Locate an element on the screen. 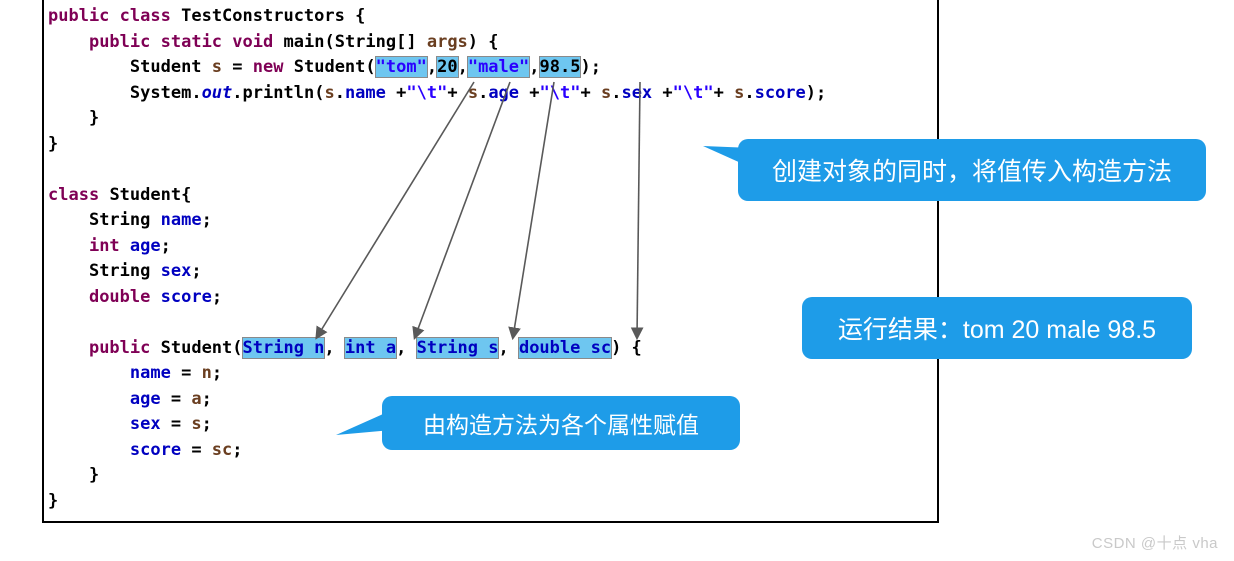  token-public-3: public is located at coordinates (119, 347).